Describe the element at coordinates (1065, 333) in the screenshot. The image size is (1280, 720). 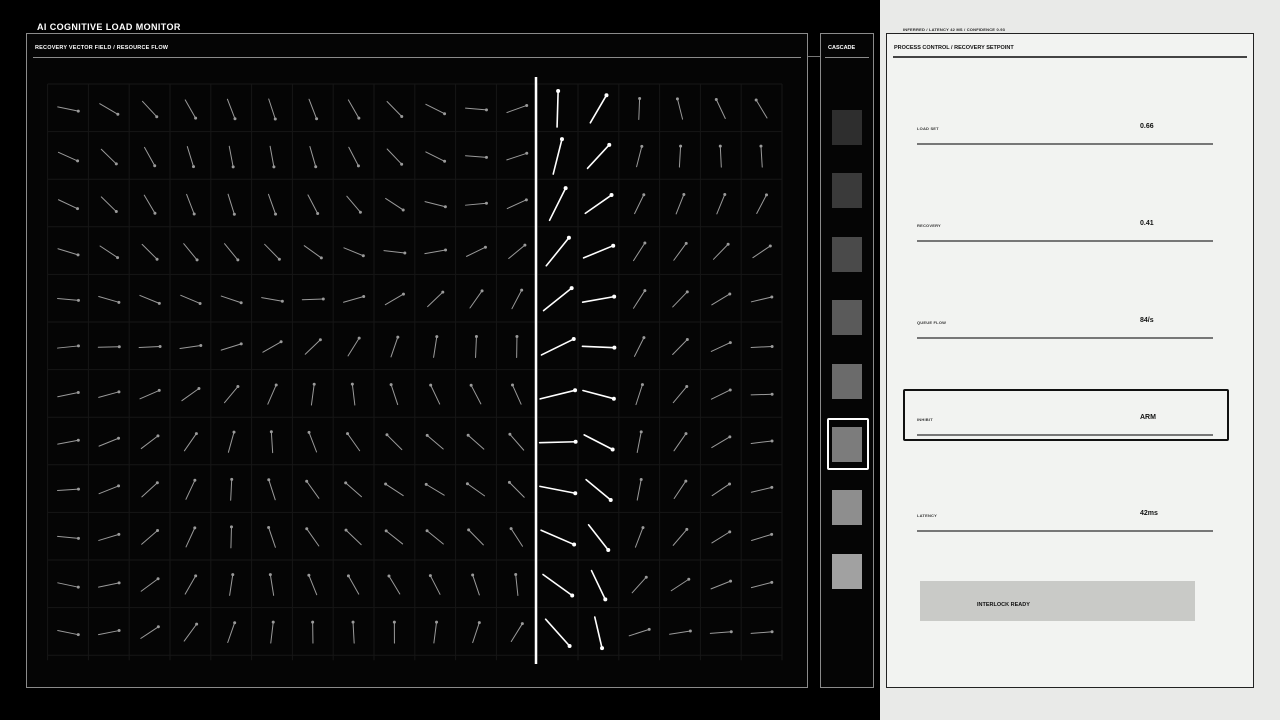
I see `param-queue-flow: QUEUE FLOW 84/s` at that location.